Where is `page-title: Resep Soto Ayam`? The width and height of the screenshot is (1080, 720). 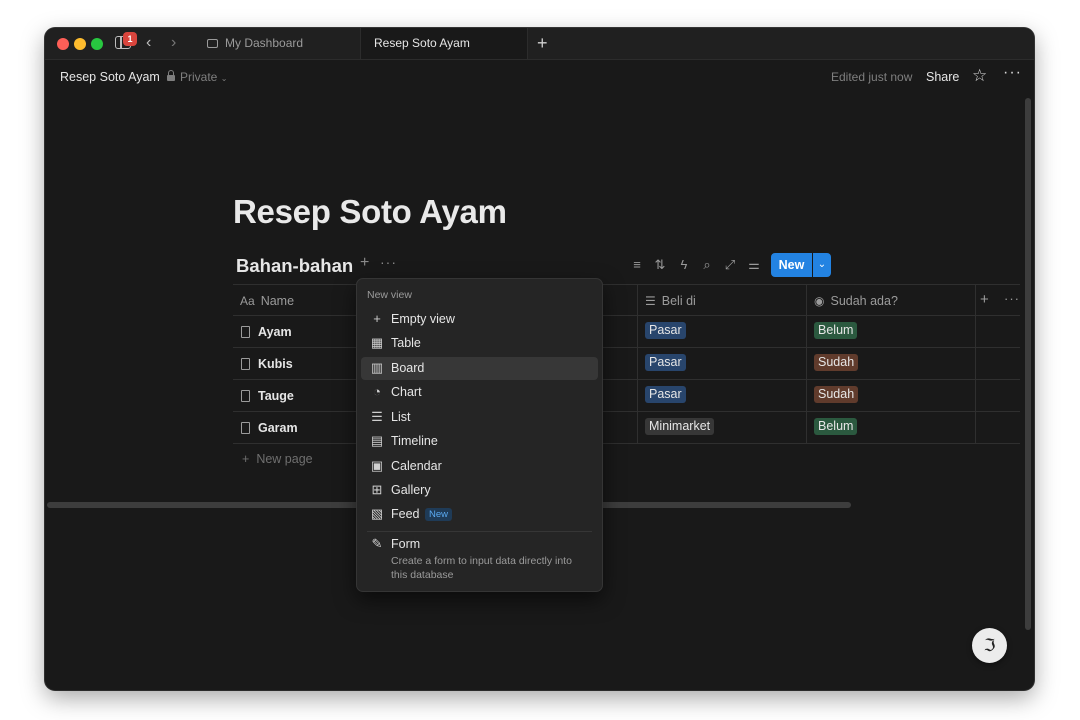 page-title: Resep Soto Ayam is located at coordinates (370, 212).